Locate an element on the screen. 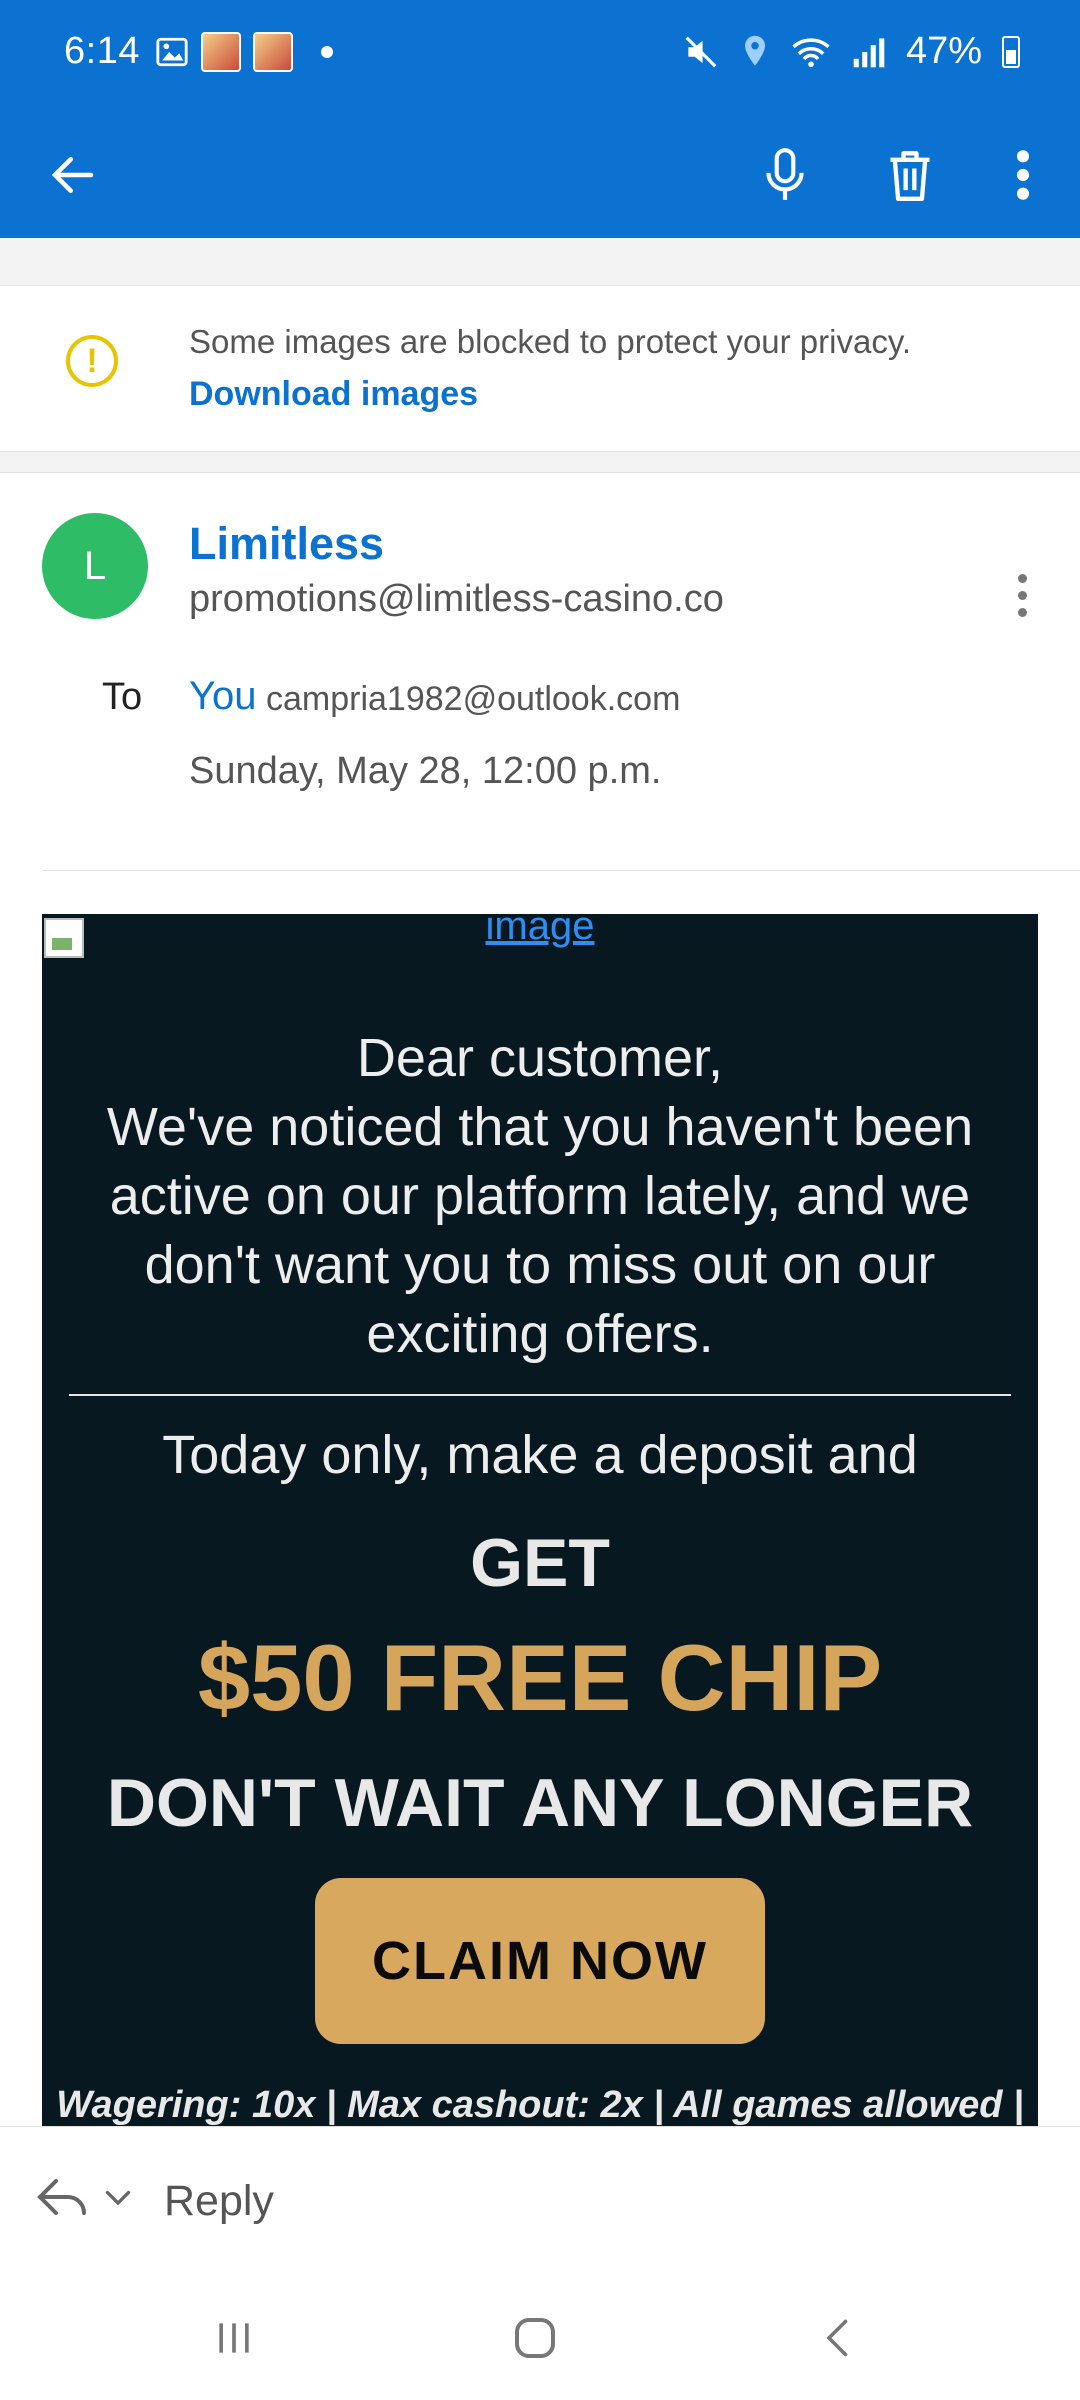 The image size is (1080, 2400). to-label: To is located at coordinates (122, 697).